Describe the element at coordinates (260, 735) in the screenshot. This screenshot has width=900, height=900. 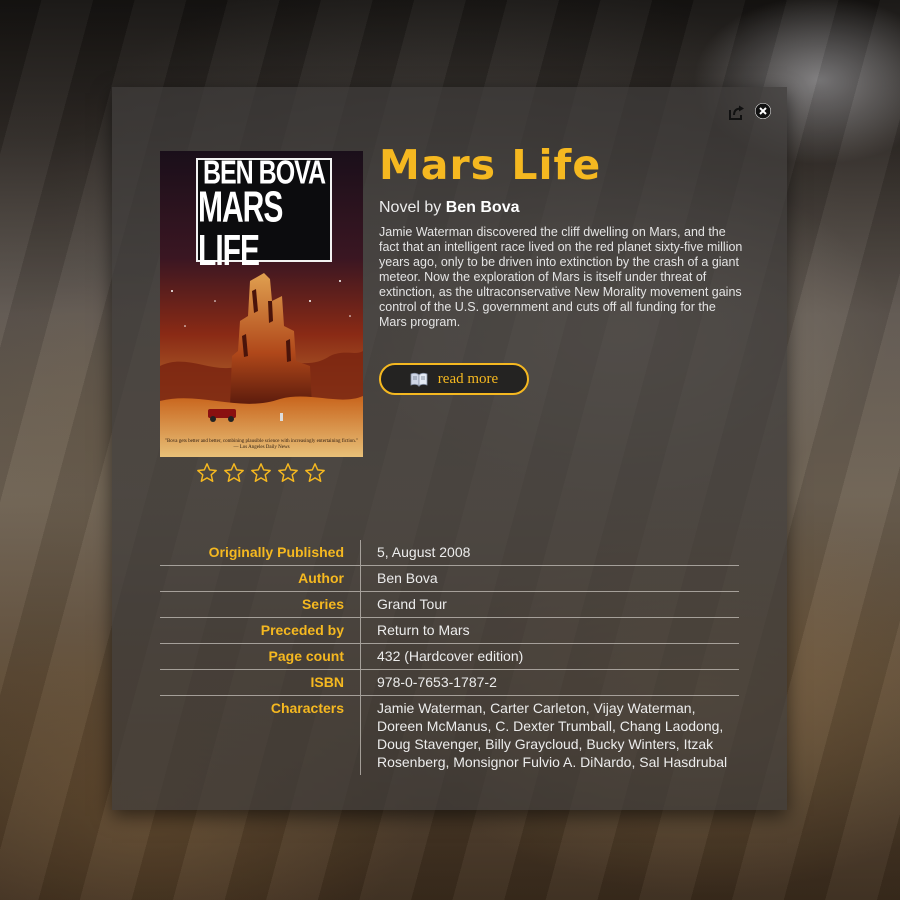
I see `detail-label: Characters` at that location.